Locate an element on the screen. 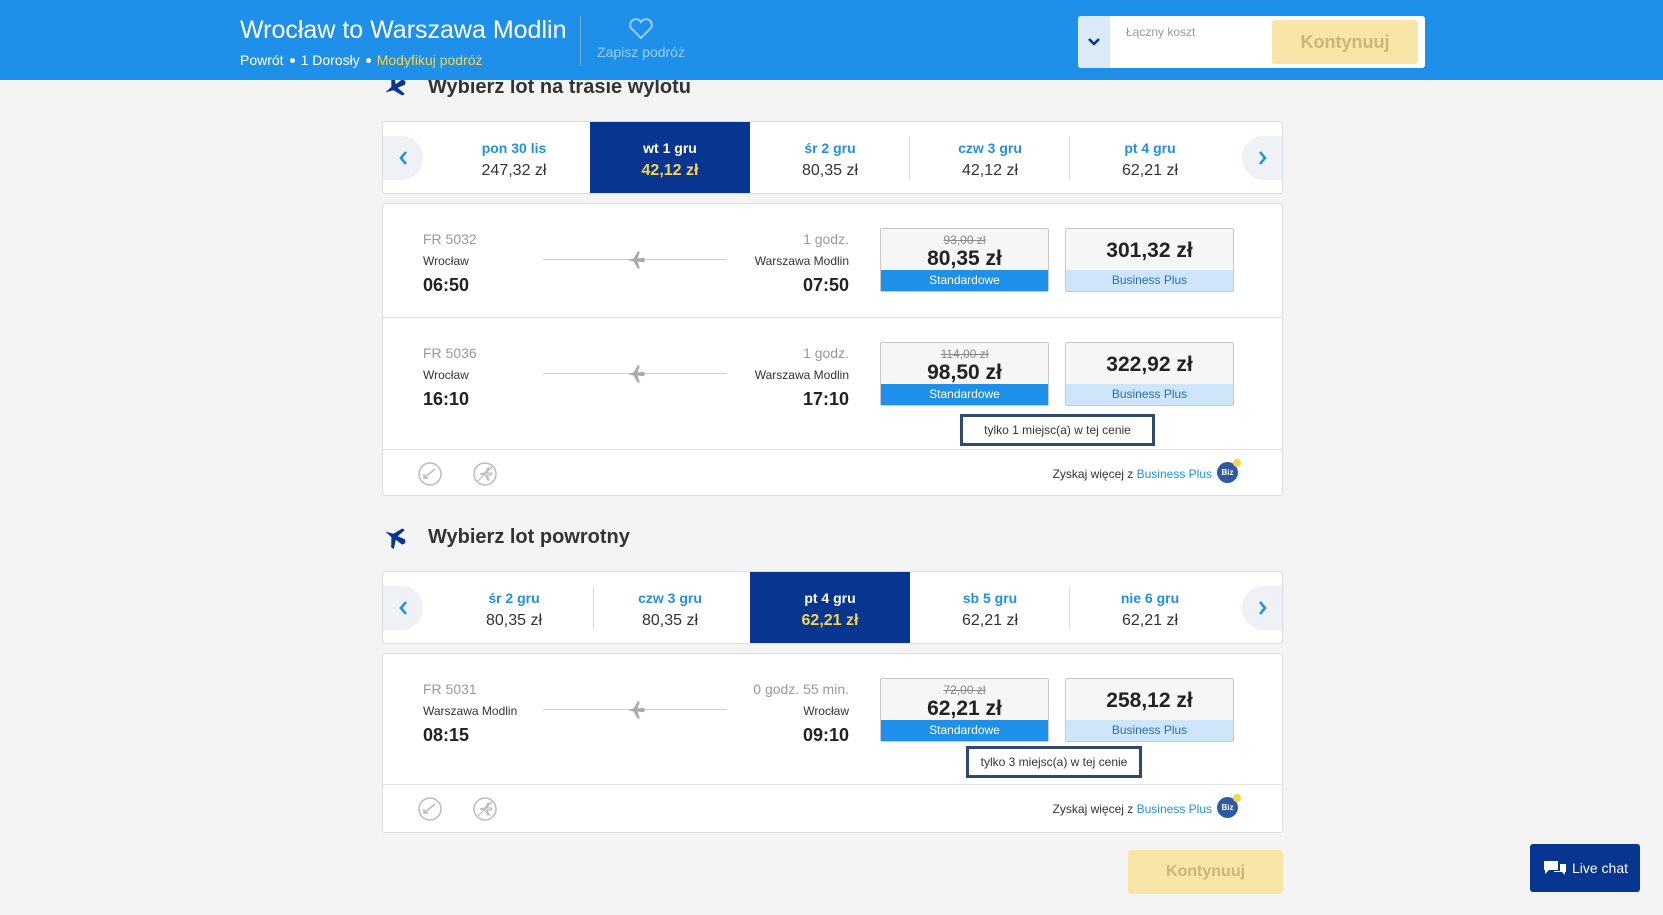  date-label: sb 5 gru is located at coordinates (990, 598).